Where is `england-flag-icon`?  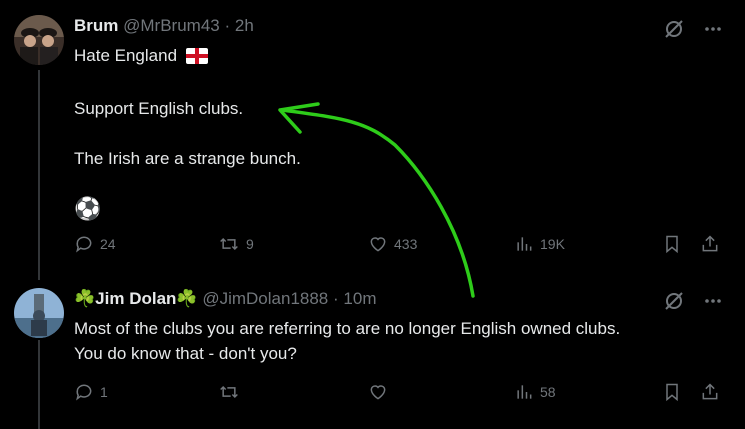
england-flag-icon is located at coordinates (196, 58).